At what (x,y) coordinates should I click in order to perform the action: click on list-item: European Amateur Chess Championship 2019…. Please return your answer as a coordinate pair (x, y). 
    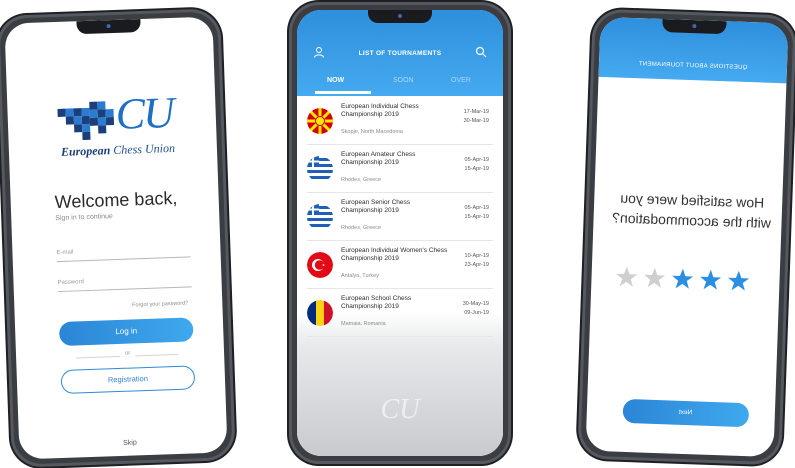
    Looking at the image, I should click on (400, 169).